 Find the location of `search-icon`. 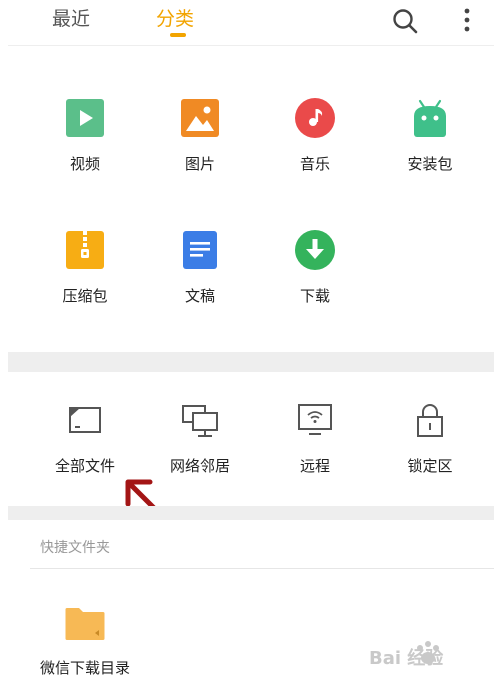

search-icon is located at coordinates (405, 21).